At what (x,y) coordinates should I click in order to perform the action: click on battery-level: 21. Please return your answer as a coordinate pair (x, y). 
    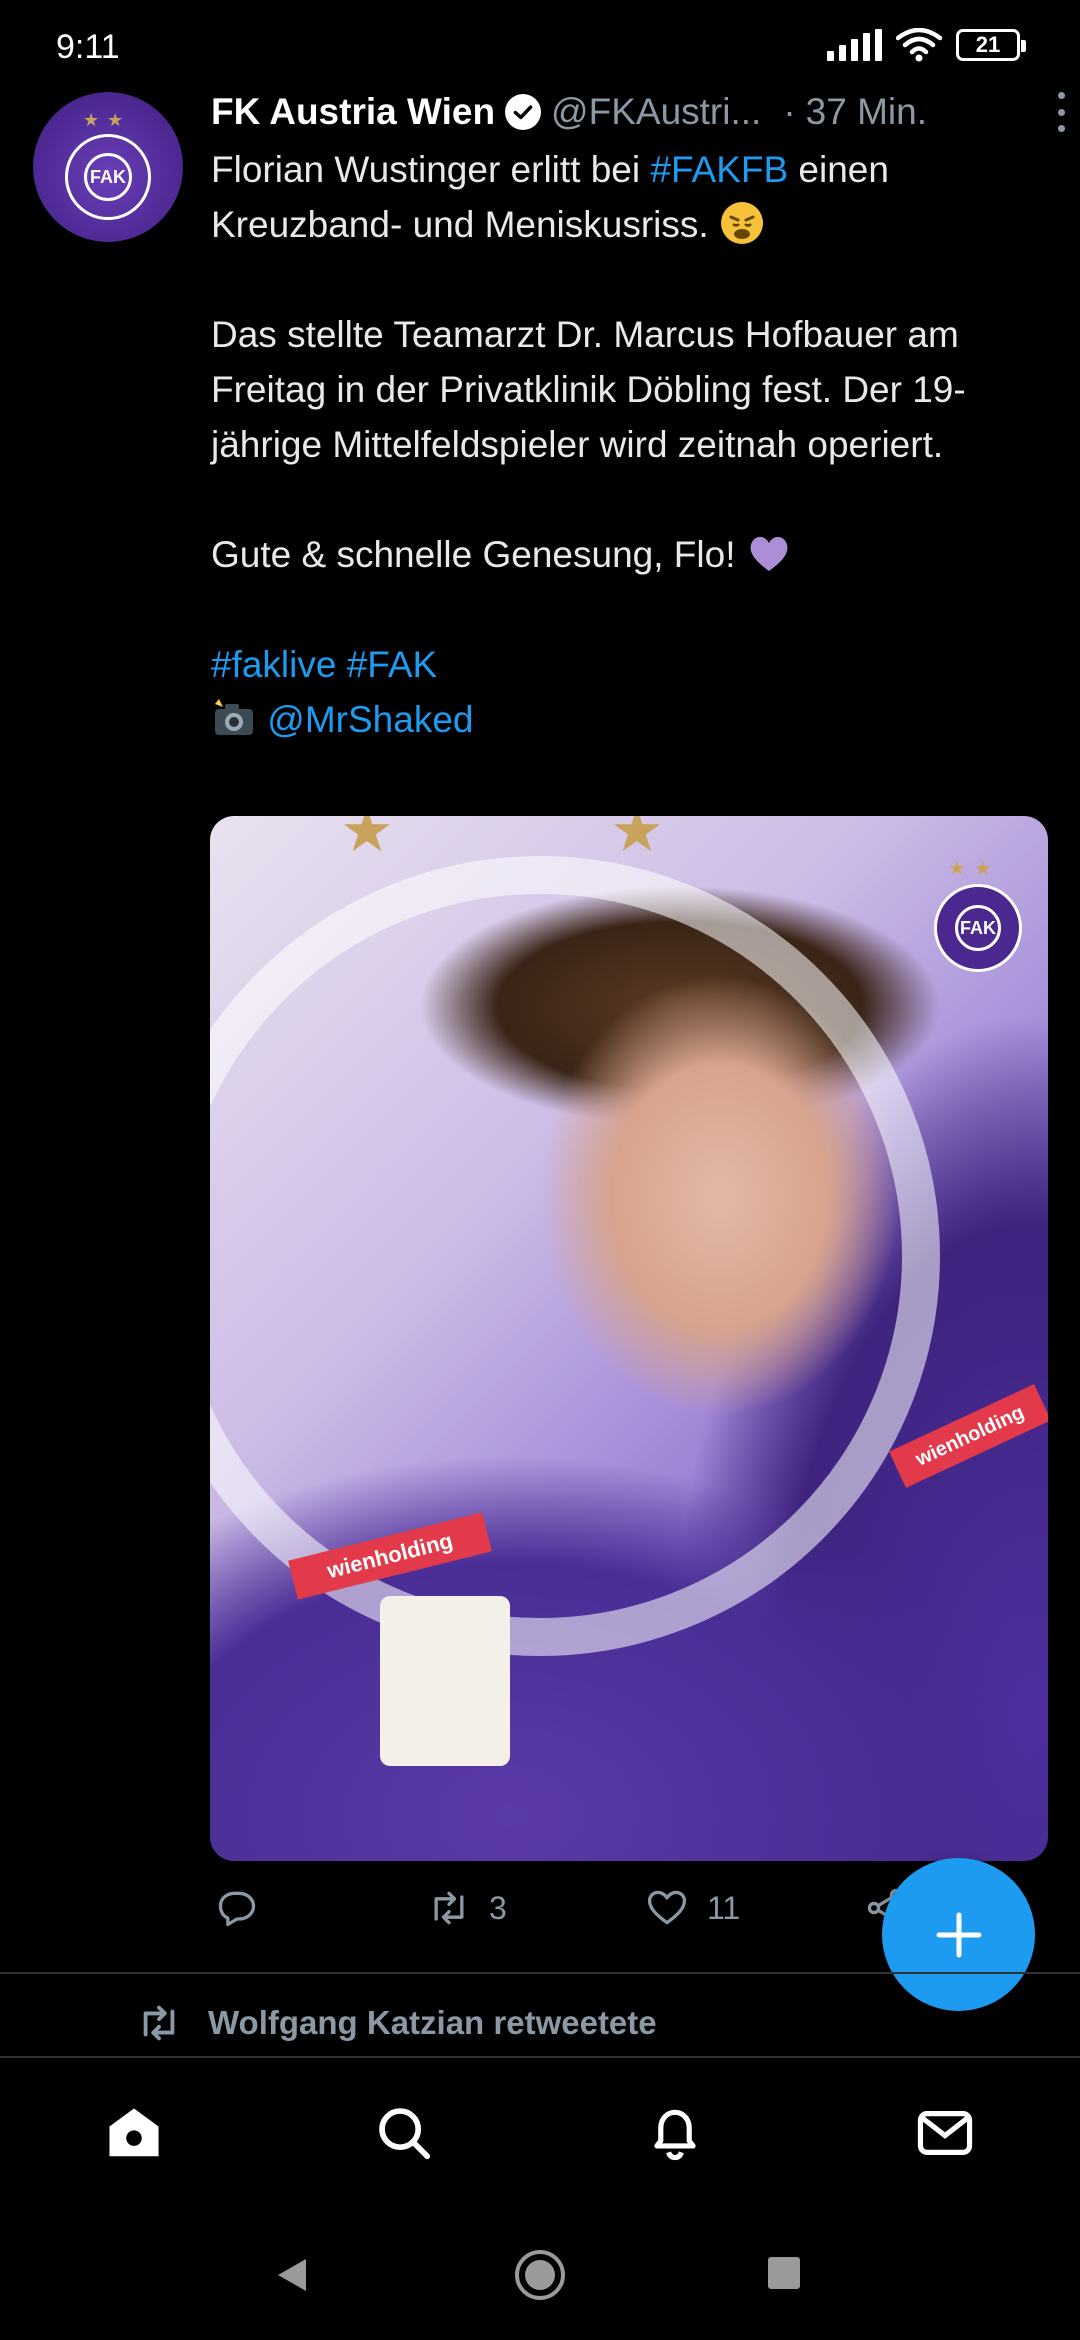
    Looking at the image, I should click on (988, 44).